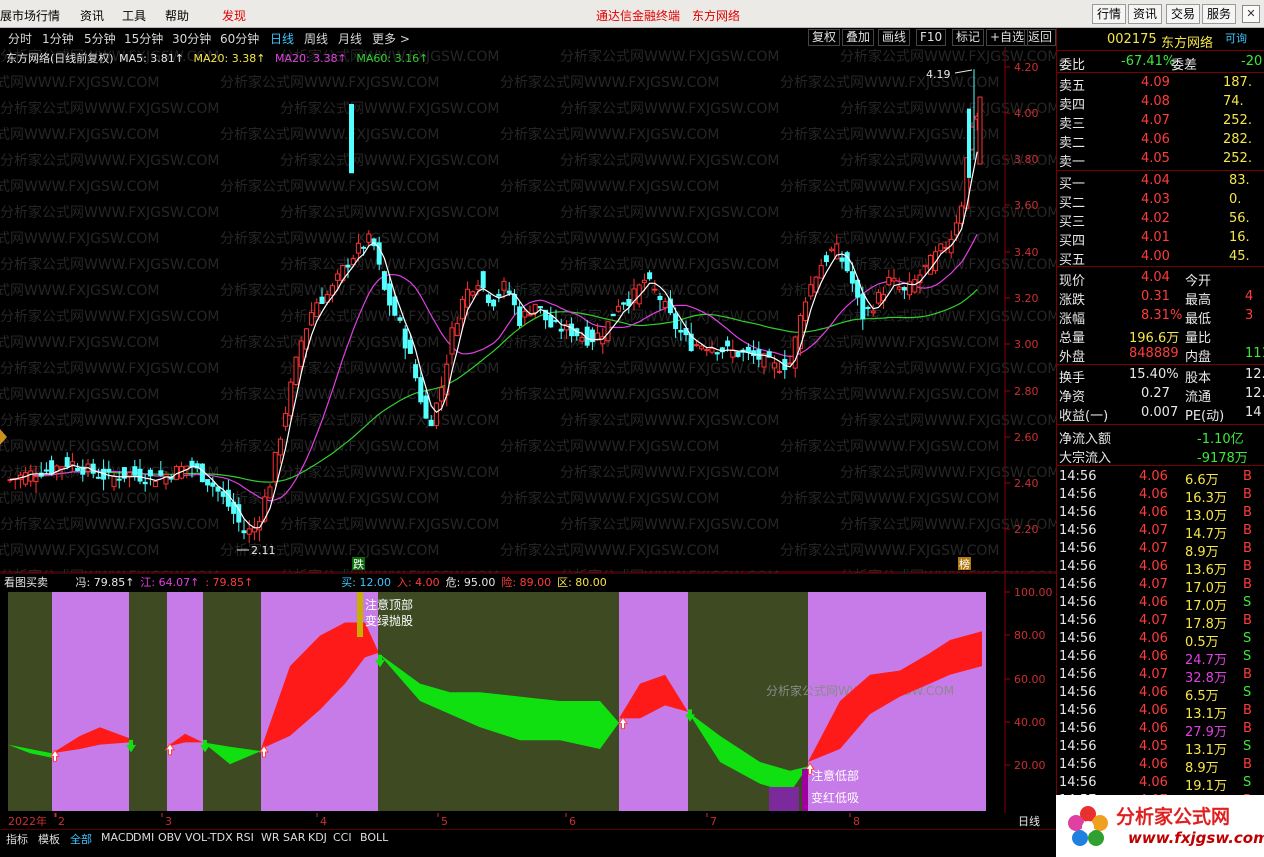 The width and height of the screenshot is (1264, 857). Describe the element at coordinates (294, 837) in the screenshot. I see `tab-sar: SAR` at that location.